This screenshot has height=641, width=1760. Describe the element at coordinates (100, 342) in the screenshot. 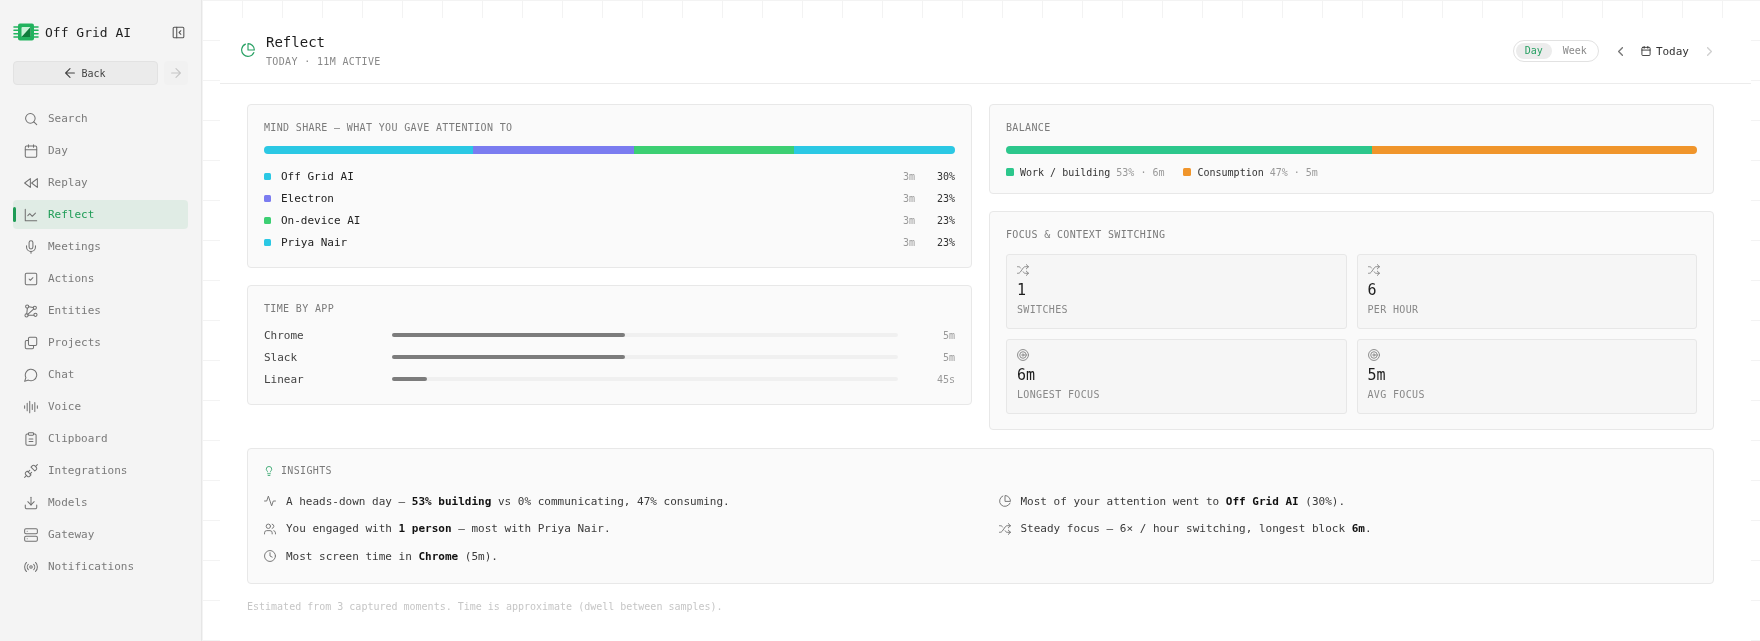

I see `nav-item: Projects` at that location.